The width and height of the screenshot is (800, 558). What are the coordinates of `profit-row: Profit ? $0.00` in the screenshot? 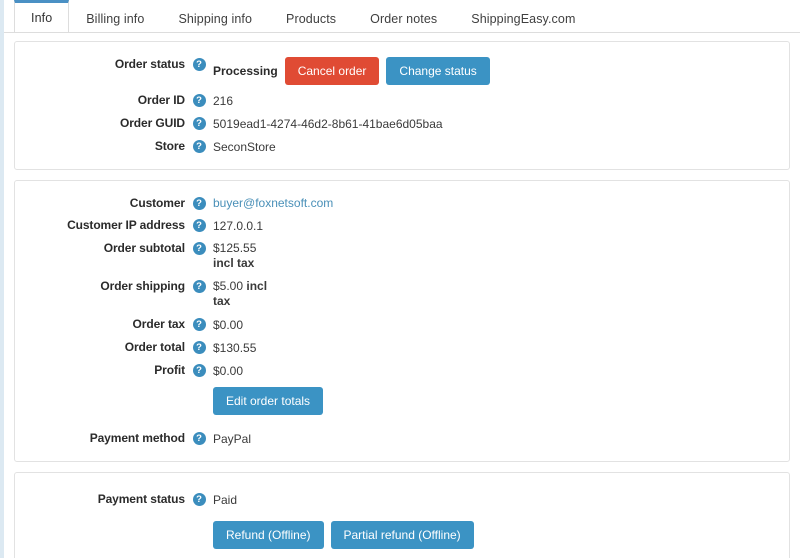 It's located at (402, 369).